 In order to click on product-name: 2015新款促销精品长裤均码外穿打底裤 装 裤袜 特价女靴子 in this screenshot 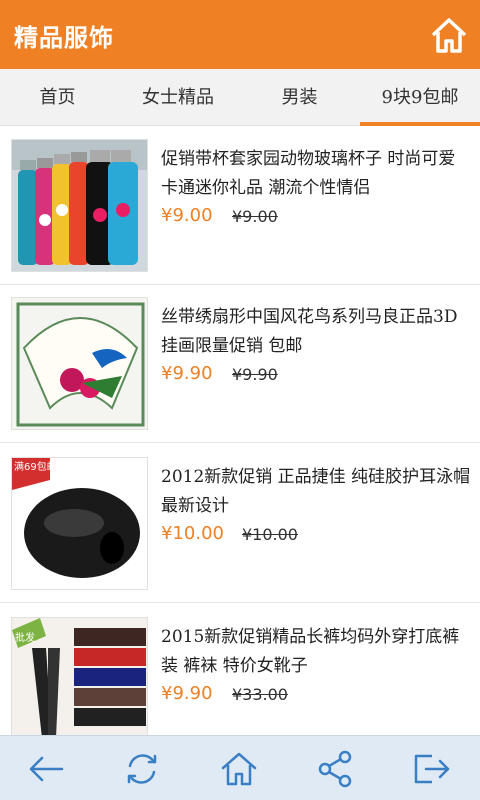, I will do `click(316, 652)`.